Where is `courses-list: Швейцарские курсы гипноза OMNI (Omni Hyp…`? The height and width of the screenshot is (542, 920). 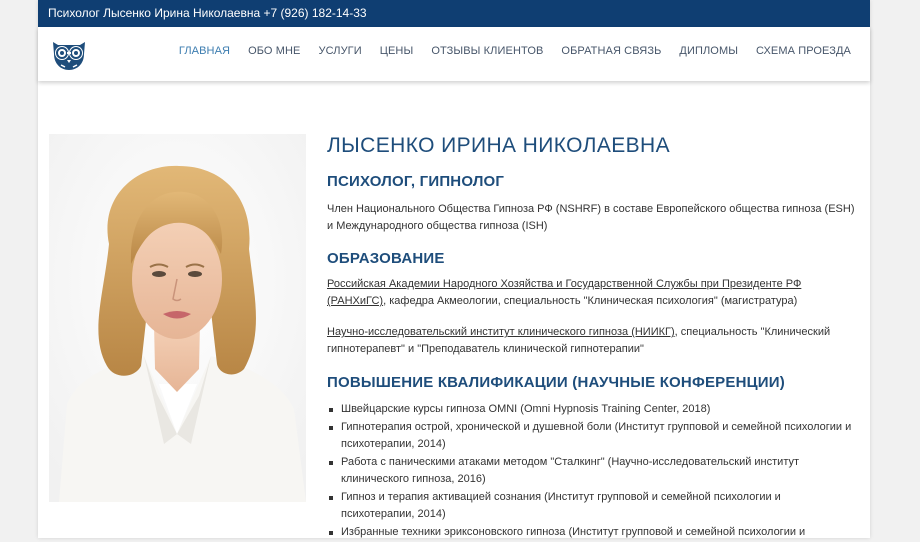
courses-list: Швейцарские курсы гипноза OMNI (Omni Hyp… is located at coordinates (592, 471).